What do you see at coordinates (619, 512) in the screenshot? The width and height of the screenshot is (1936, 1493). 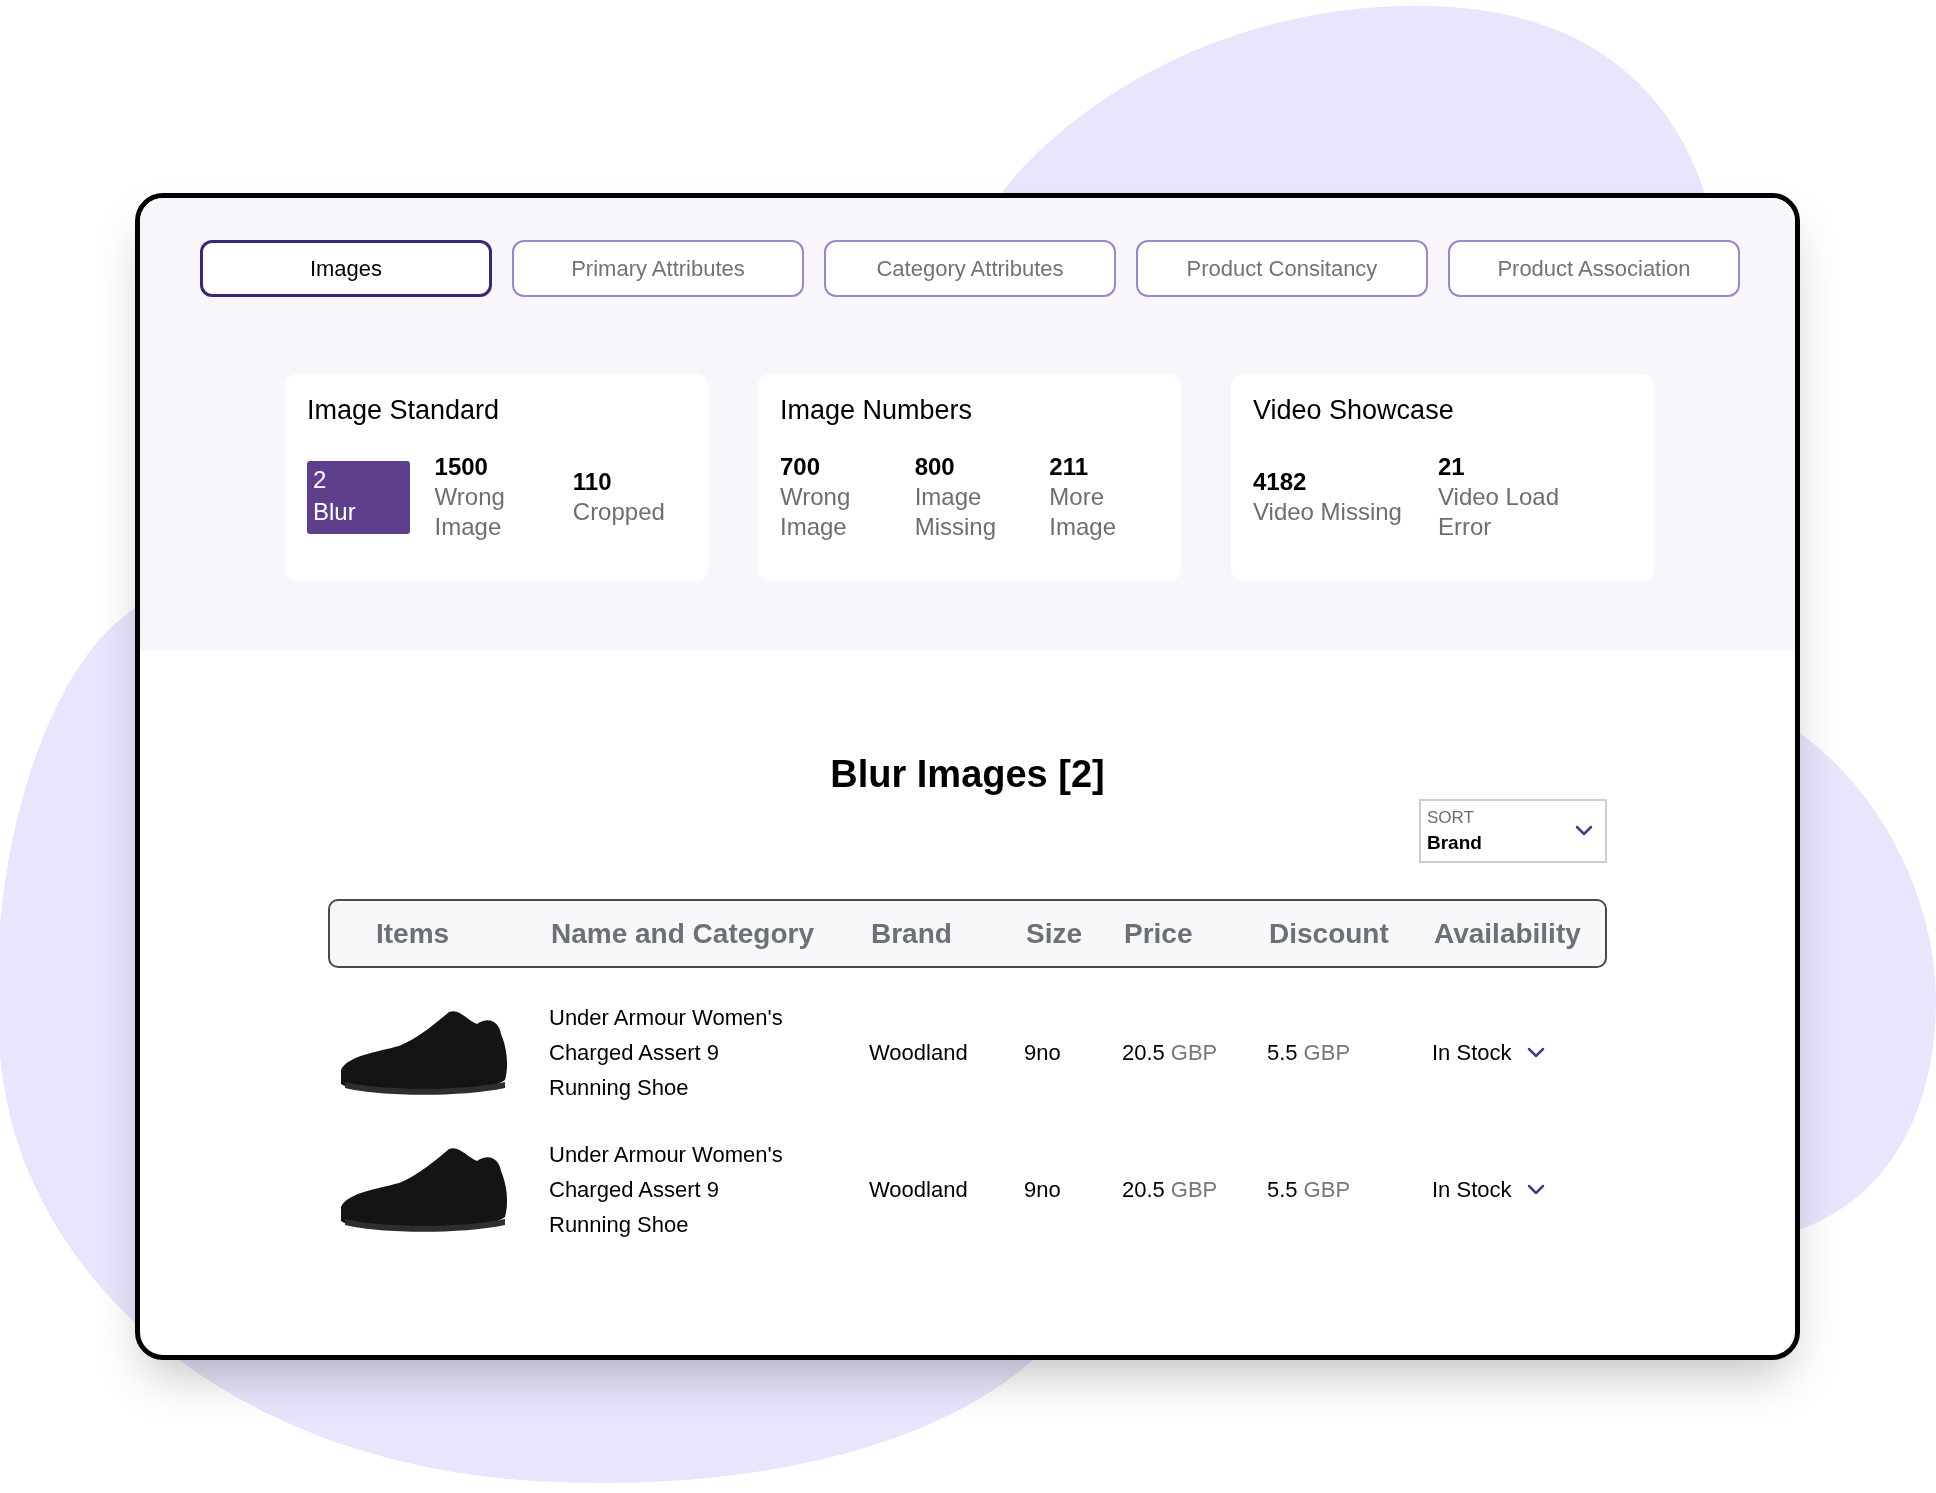 I see `metric-label: Cropped` at bounding box center [619, 512].